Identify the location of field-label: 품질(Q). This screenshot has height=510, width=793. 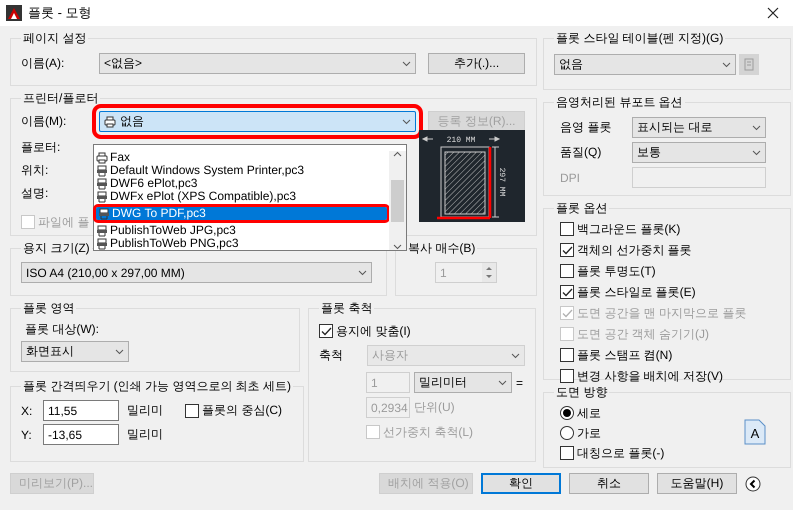
(580, 152).